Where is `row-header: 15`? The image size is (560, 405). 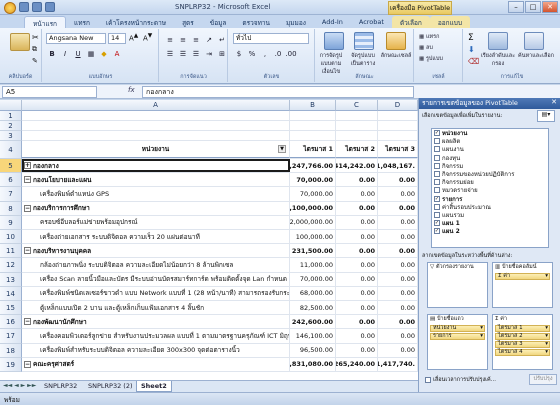 row-header: 15 is located at coordinates (11, 308).